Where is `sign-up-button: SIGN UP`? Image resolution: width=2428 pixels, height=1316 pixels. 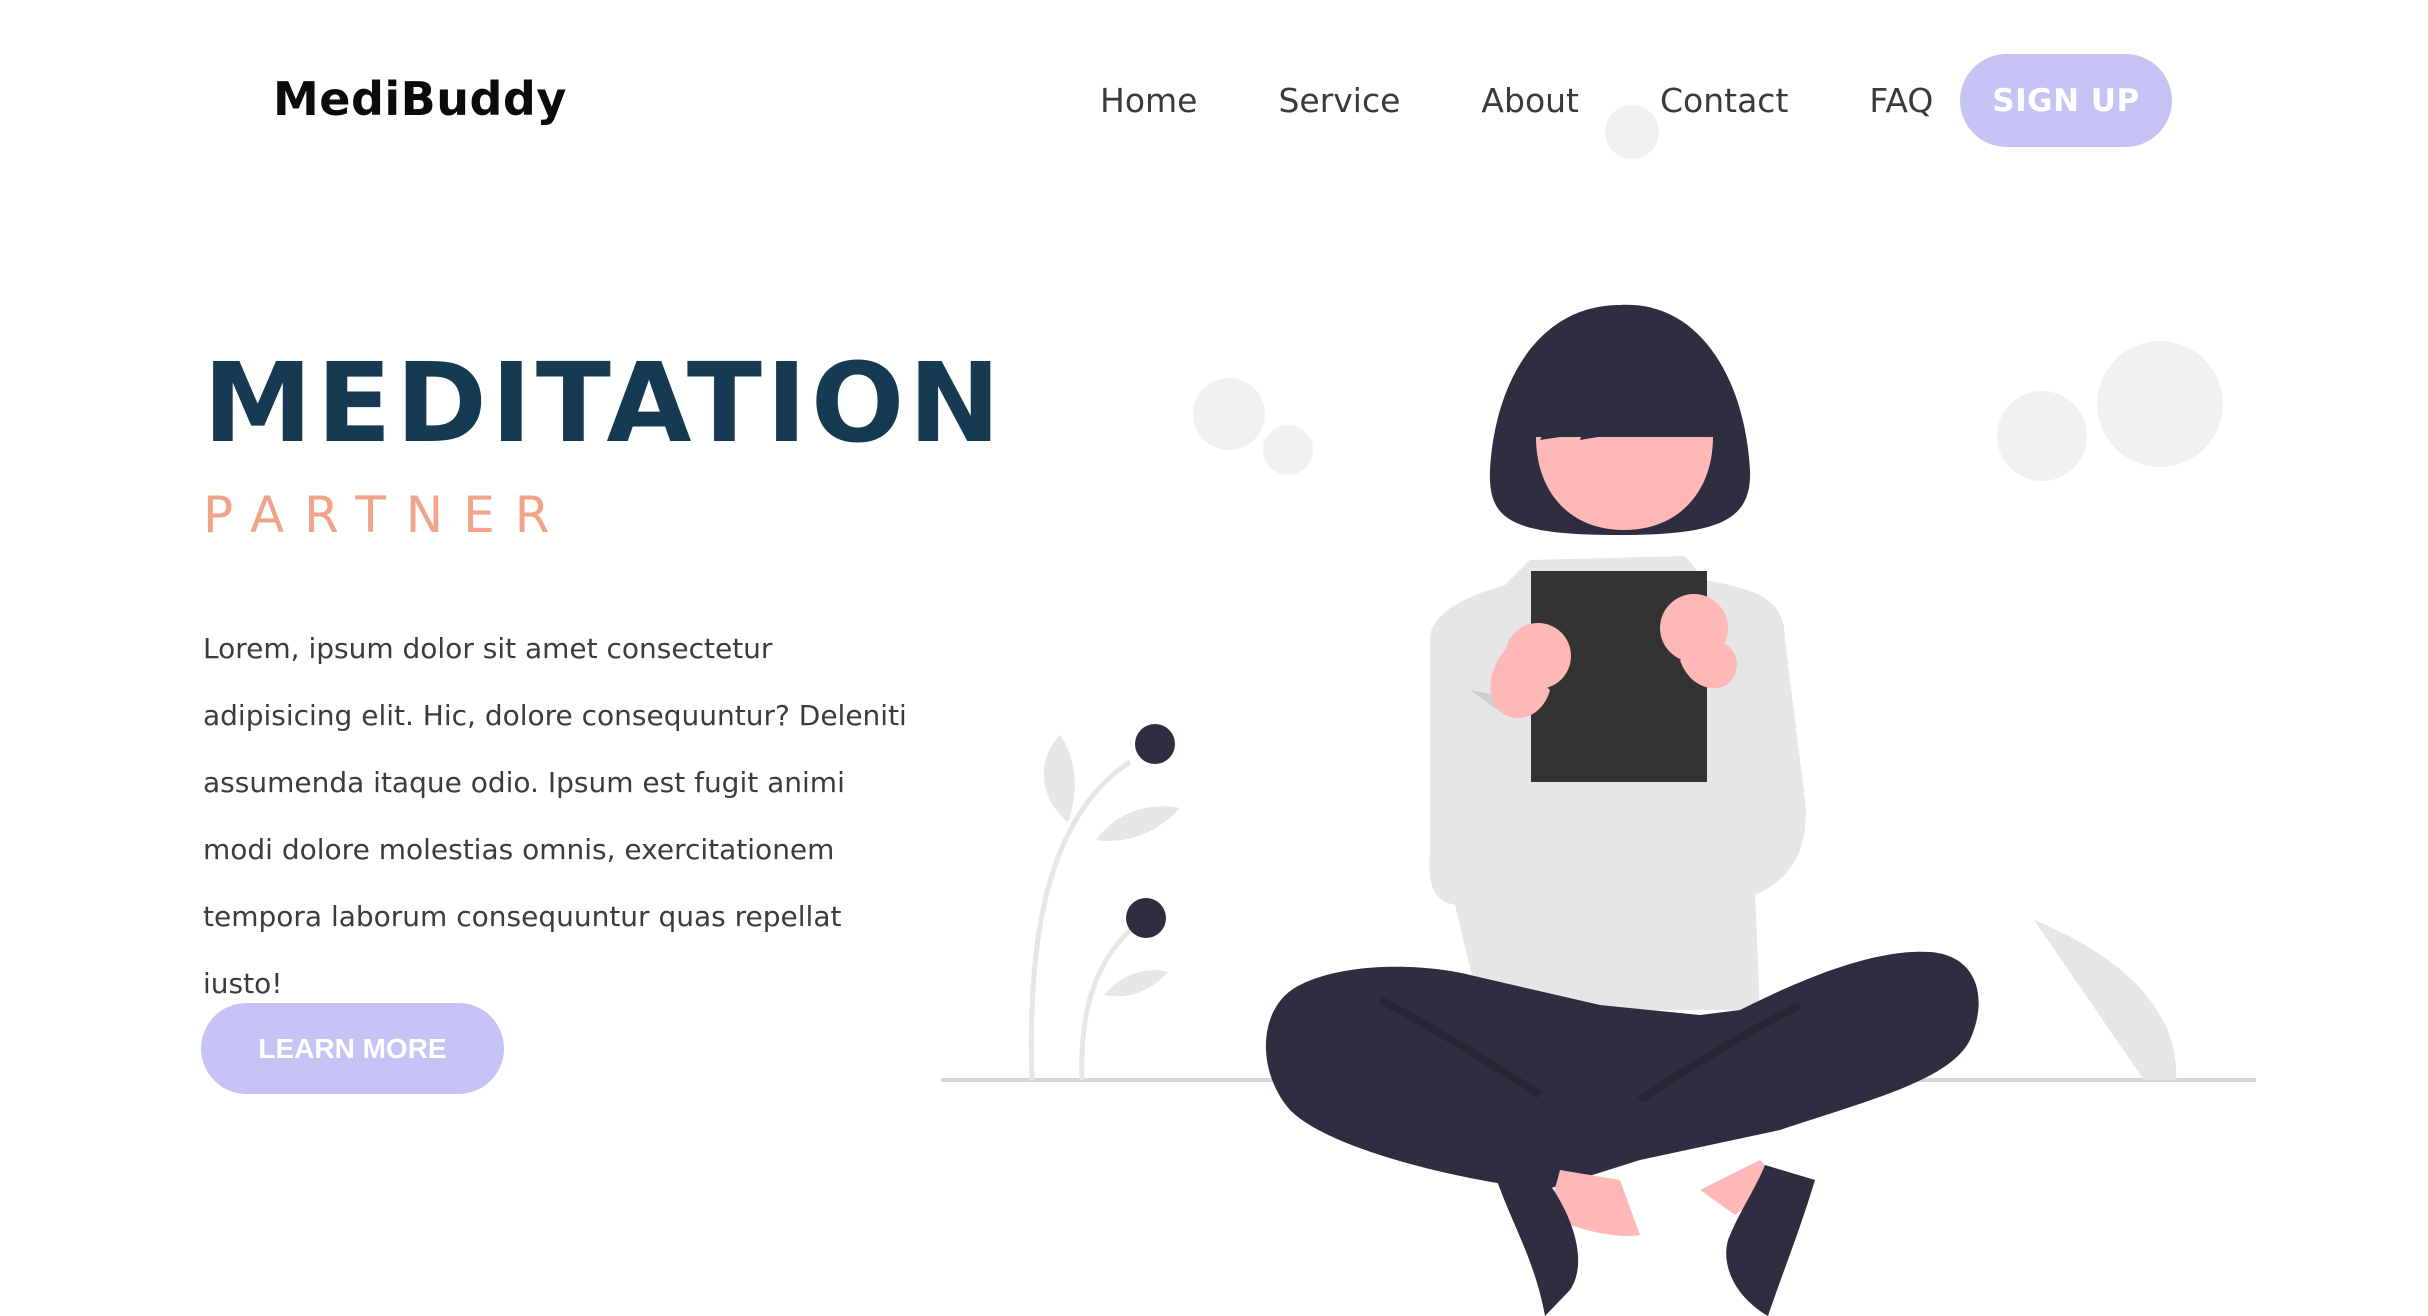
sign-up-button: SIGN UP is located at coordinates (2066, 100).